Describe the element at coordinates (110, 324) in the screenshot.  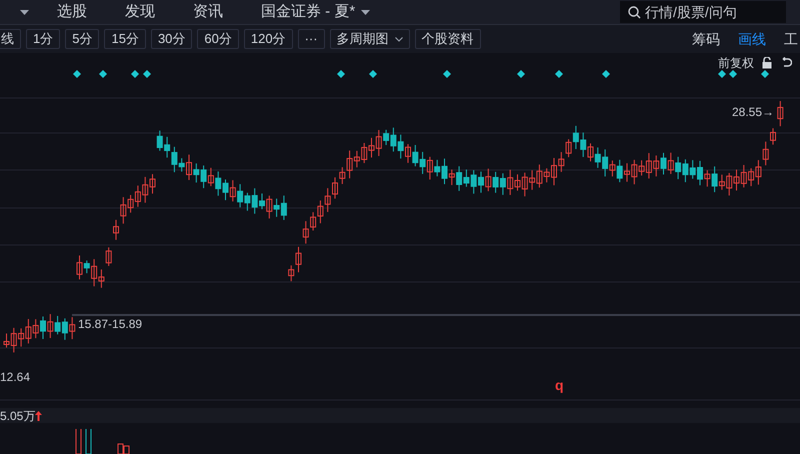
I see `range-price-label: 15.87-15.89` at that location.